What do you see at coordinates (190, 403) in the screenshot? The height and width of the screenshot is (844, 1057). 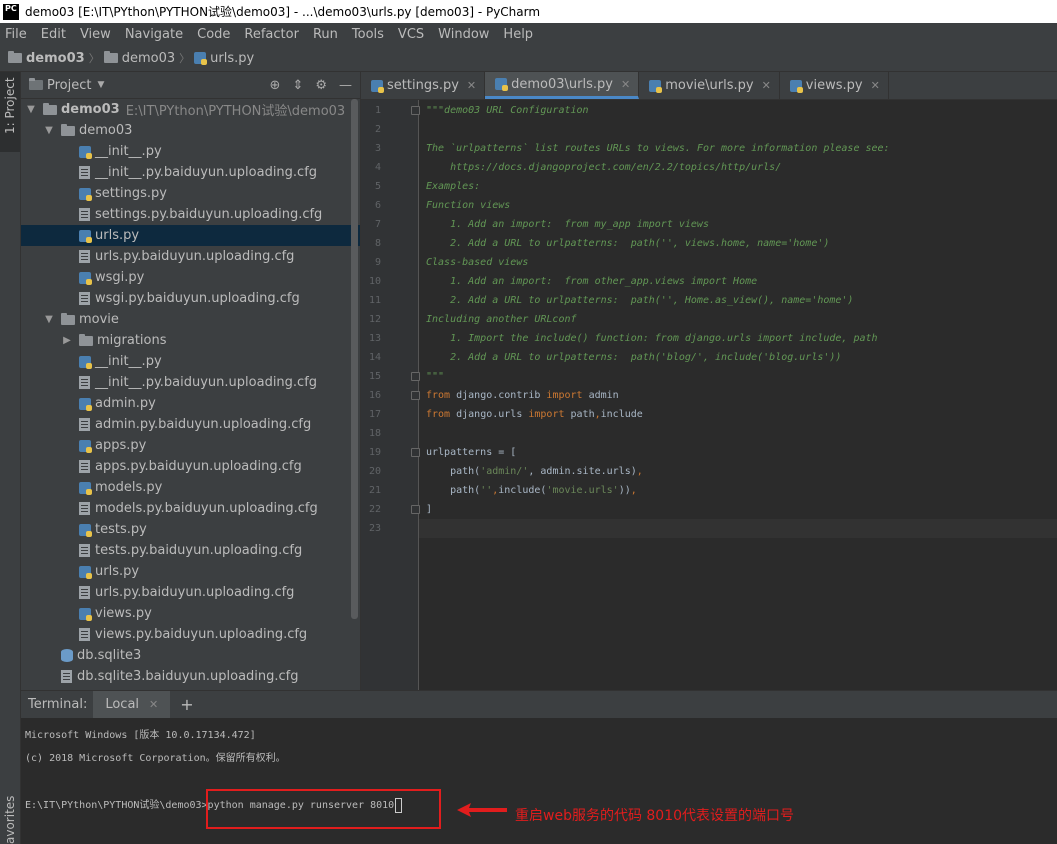 I see `tree-item: admin.py` at bounding box center [190, 403].